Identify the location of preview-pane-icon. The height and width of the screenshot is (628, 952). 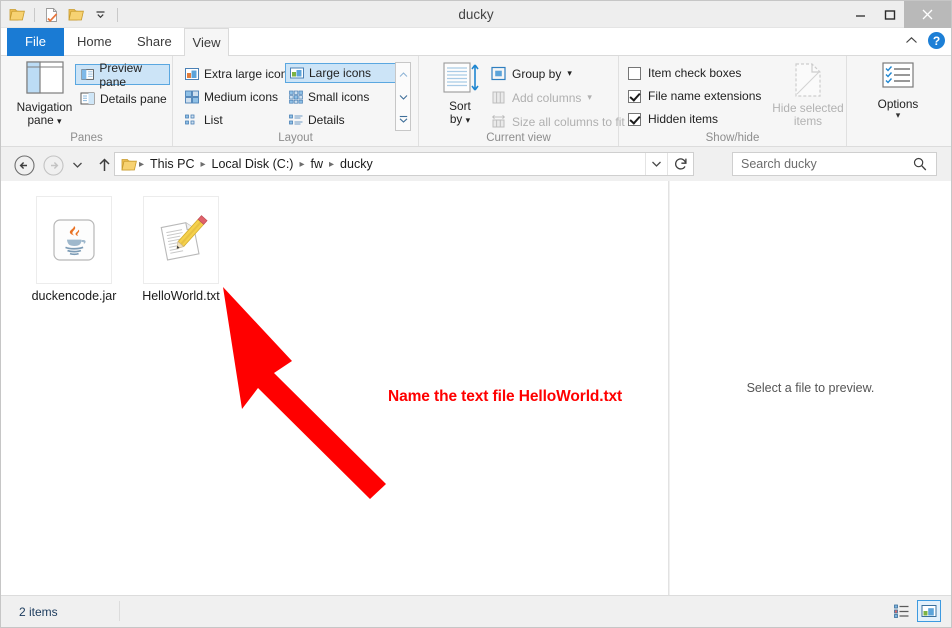
(87, 74).